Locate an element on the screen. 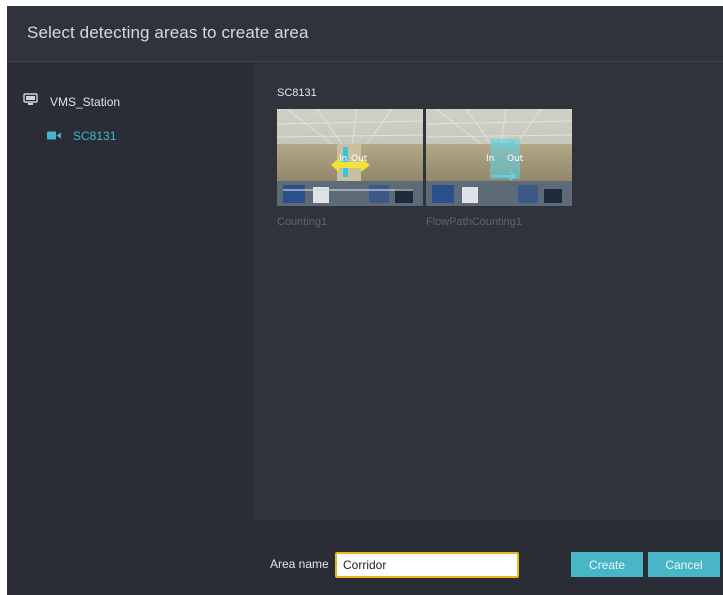  area-name-input is located at coordinates (427, 565).